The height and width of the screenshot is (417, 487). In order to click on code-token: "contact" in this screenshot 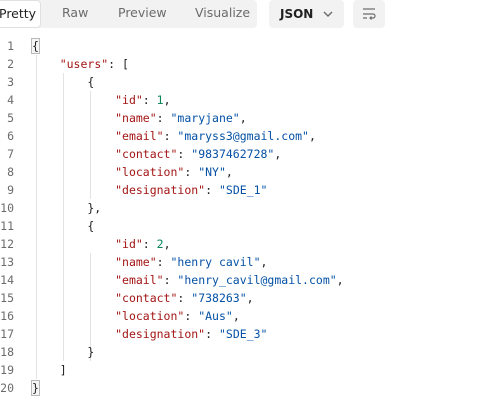, I will do `click(146, 298)`.